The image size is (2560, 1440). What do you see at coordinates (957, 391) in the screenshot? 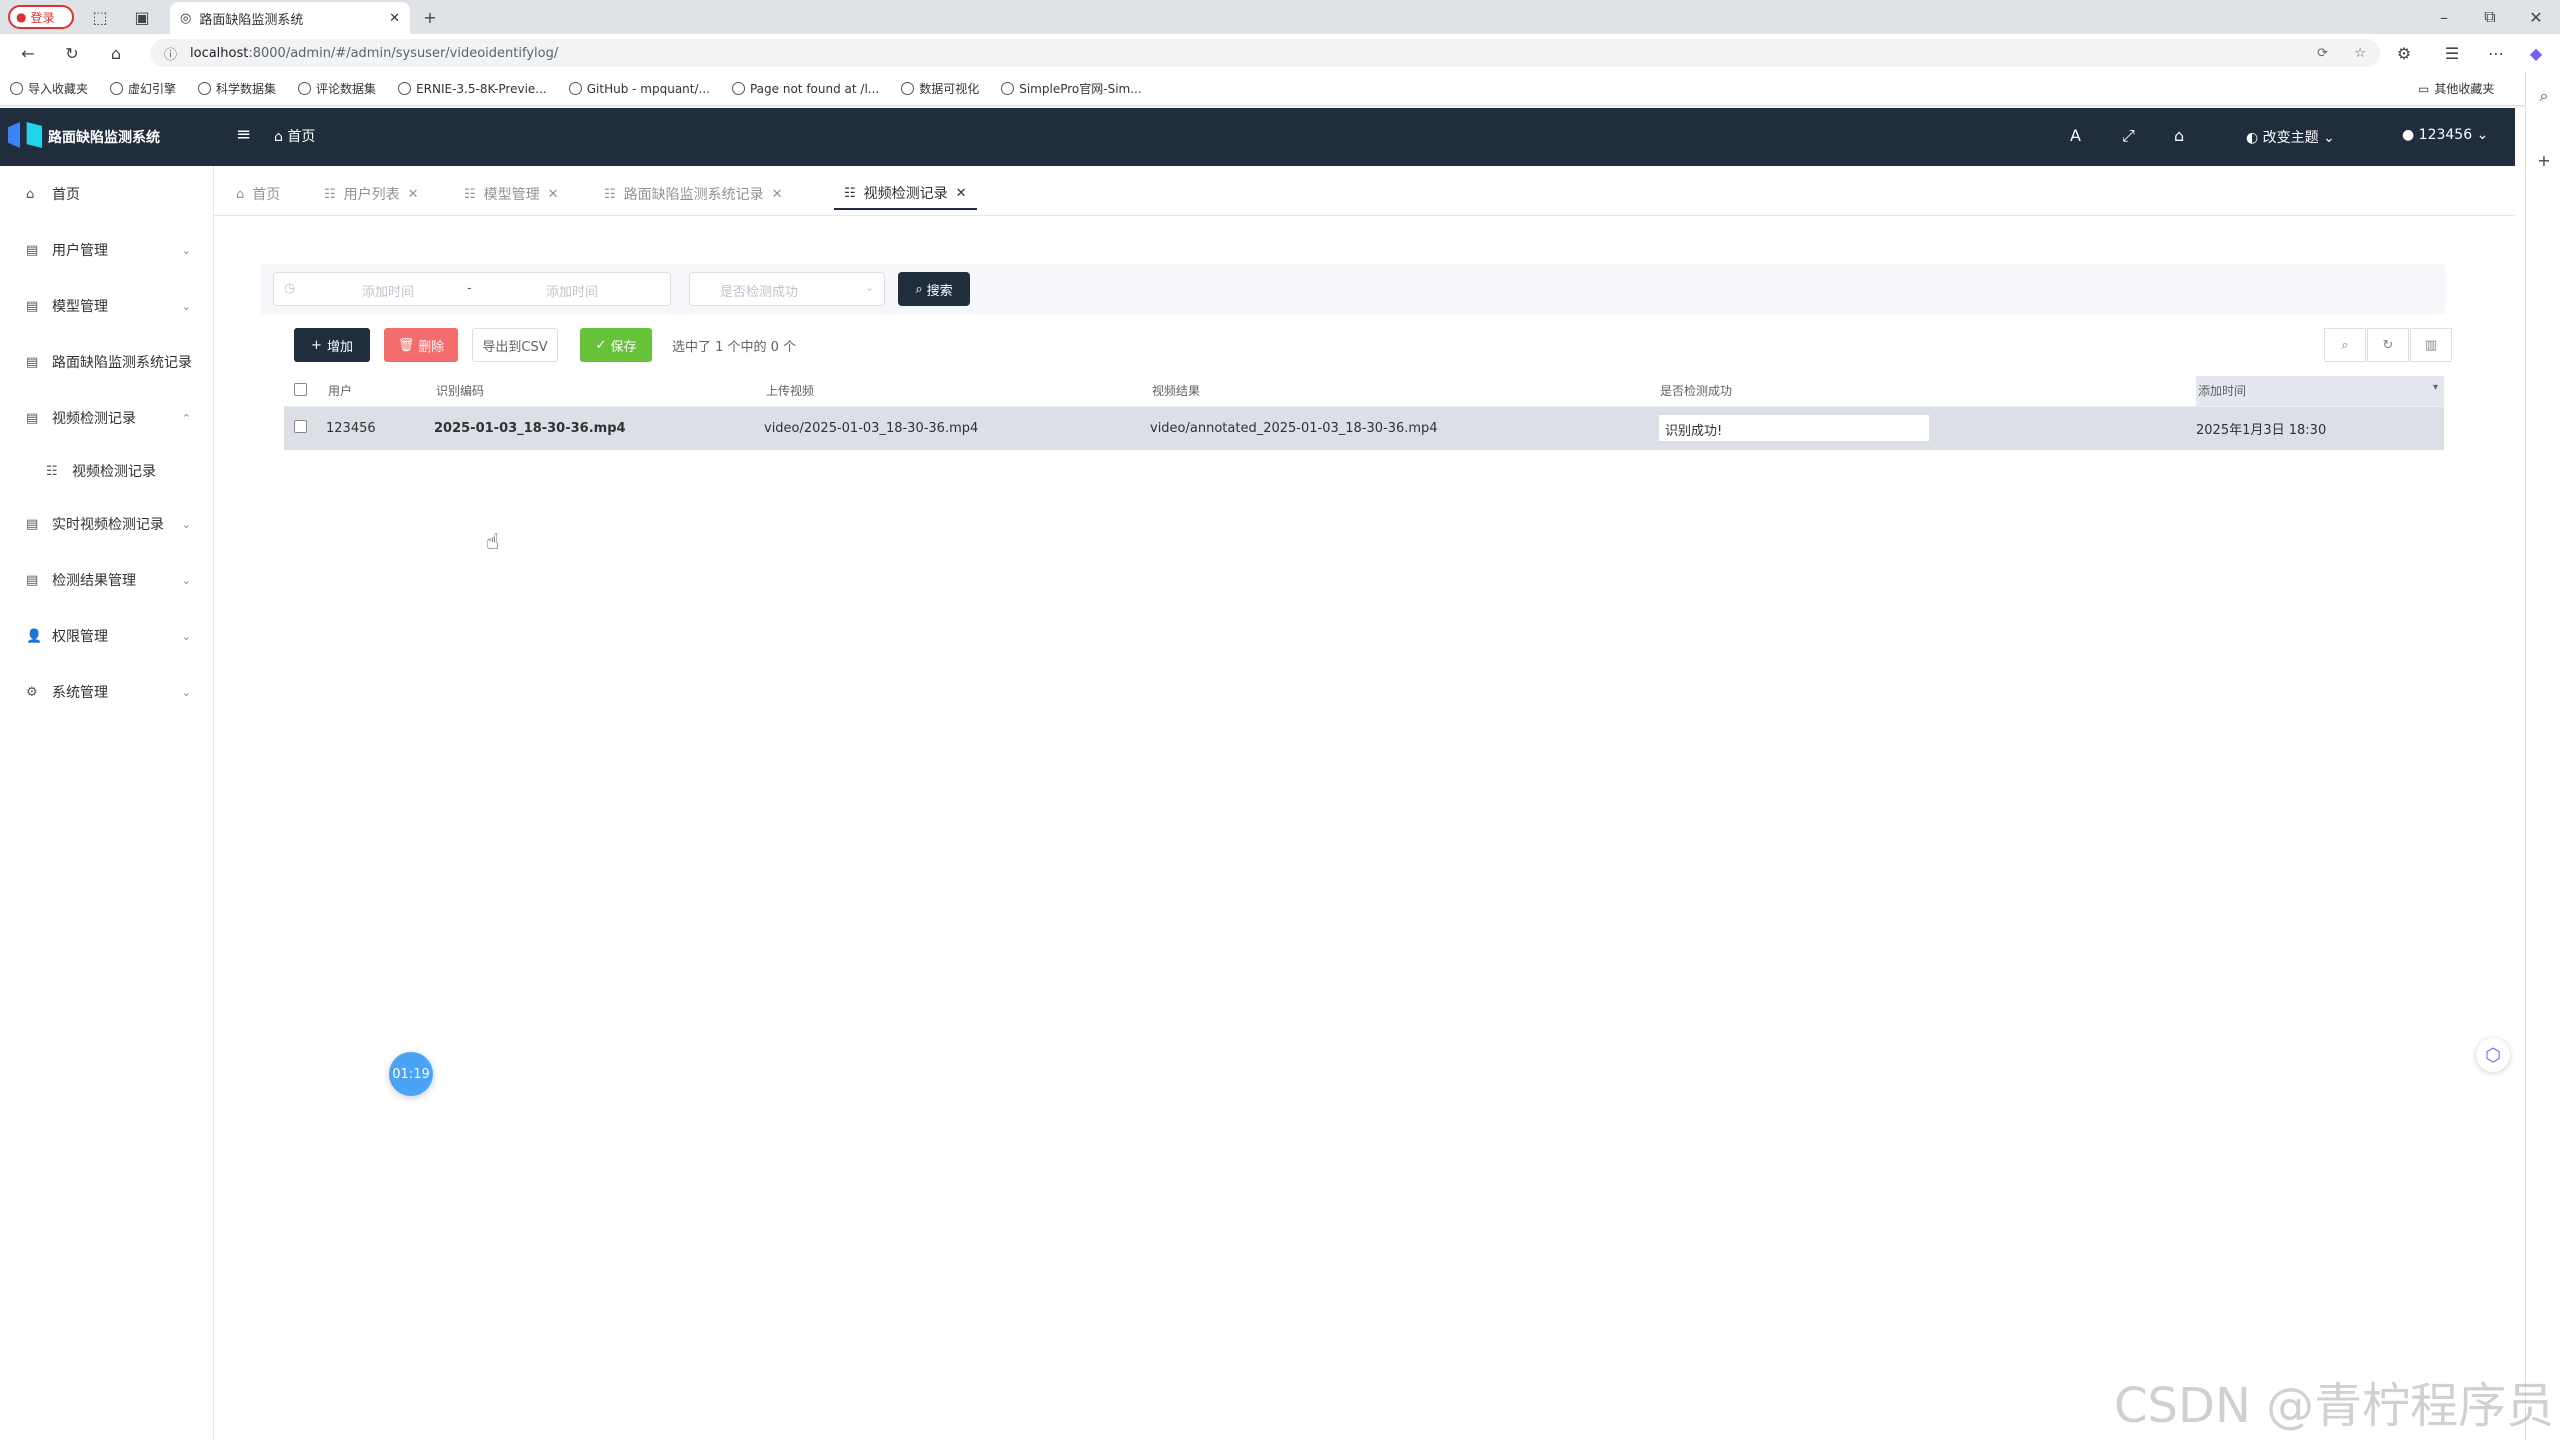
I see `column-header-upload: 上传视频` at bounding box center [957, 391].